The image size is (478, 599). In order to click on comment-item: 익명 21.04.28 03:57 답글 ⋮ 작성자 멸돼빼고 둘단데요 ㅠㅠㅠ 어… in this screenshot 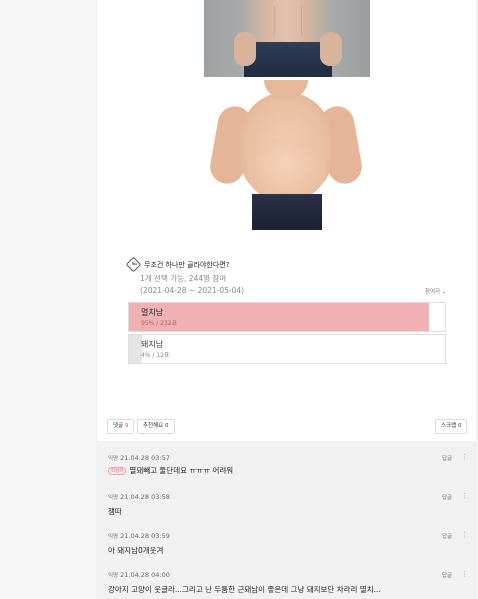, I will do `click(288, 464)`.